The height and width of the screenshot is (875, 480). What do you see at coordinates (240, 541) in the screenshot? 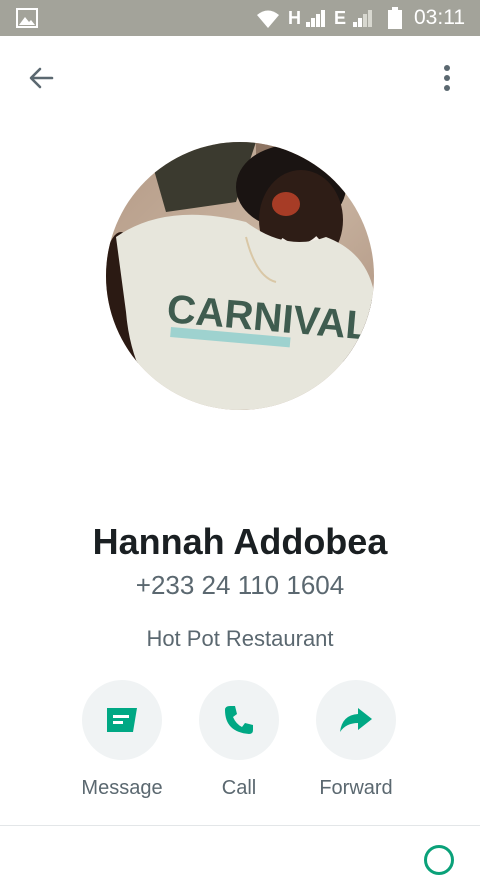
I see `contact-name: Hannah Addobea` at bounding box center [240, 541].